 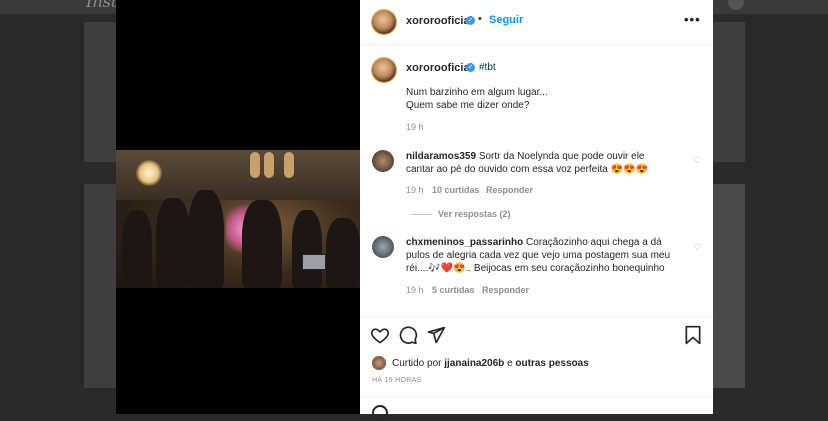 What do you see at coordinates (384, 22) in the screenshot?
I see `author-avatar` at bounding box center [384, 22].